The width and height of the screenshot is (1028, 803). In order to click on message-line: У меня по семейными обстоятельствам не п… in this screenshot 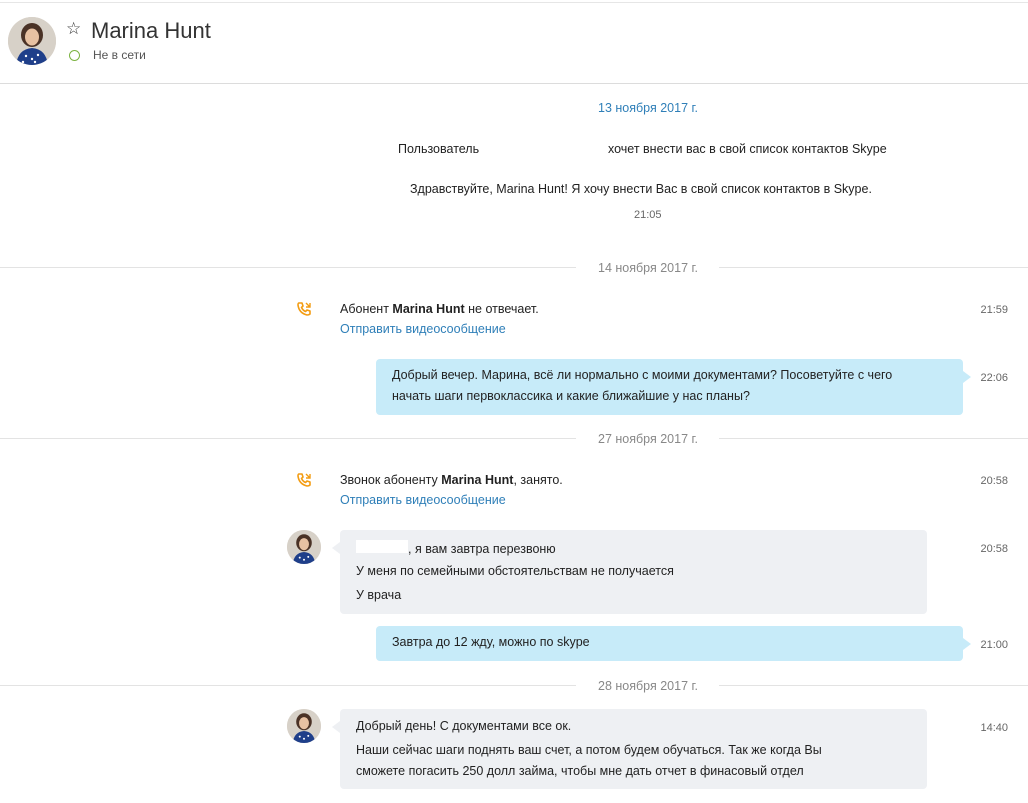, I will do `click(515, 571)`.